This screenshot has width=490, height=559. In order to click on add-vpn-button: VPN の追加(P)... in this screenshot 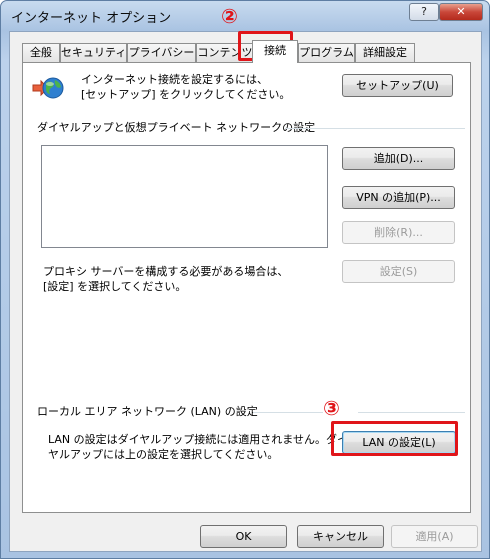, I will do `click(398, 197)`.